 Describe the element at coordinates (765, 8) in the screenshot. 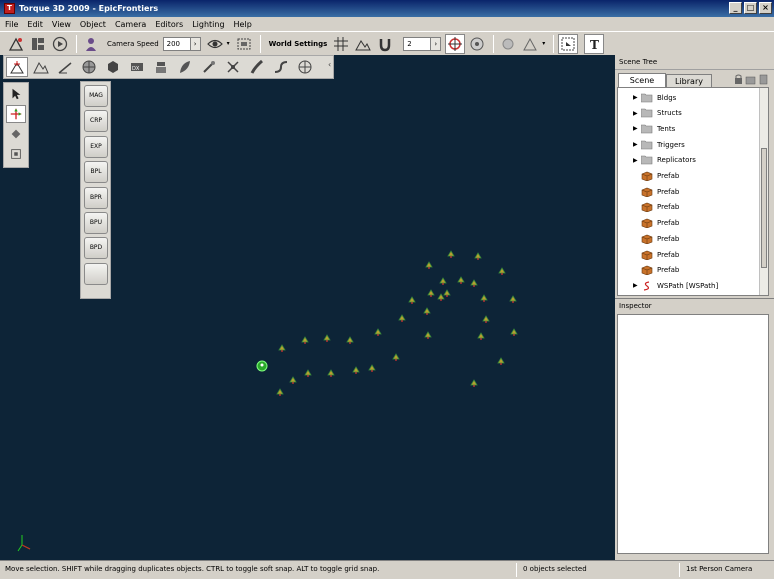

I see `close-button: ×` at that location.